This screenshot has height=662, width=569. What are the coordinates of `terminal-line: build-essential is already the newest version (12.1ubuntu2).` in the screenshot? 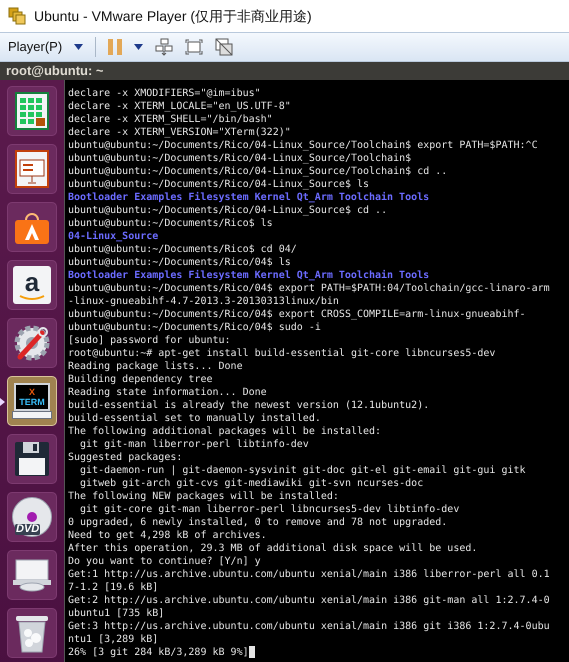 It's located at (249, 405).